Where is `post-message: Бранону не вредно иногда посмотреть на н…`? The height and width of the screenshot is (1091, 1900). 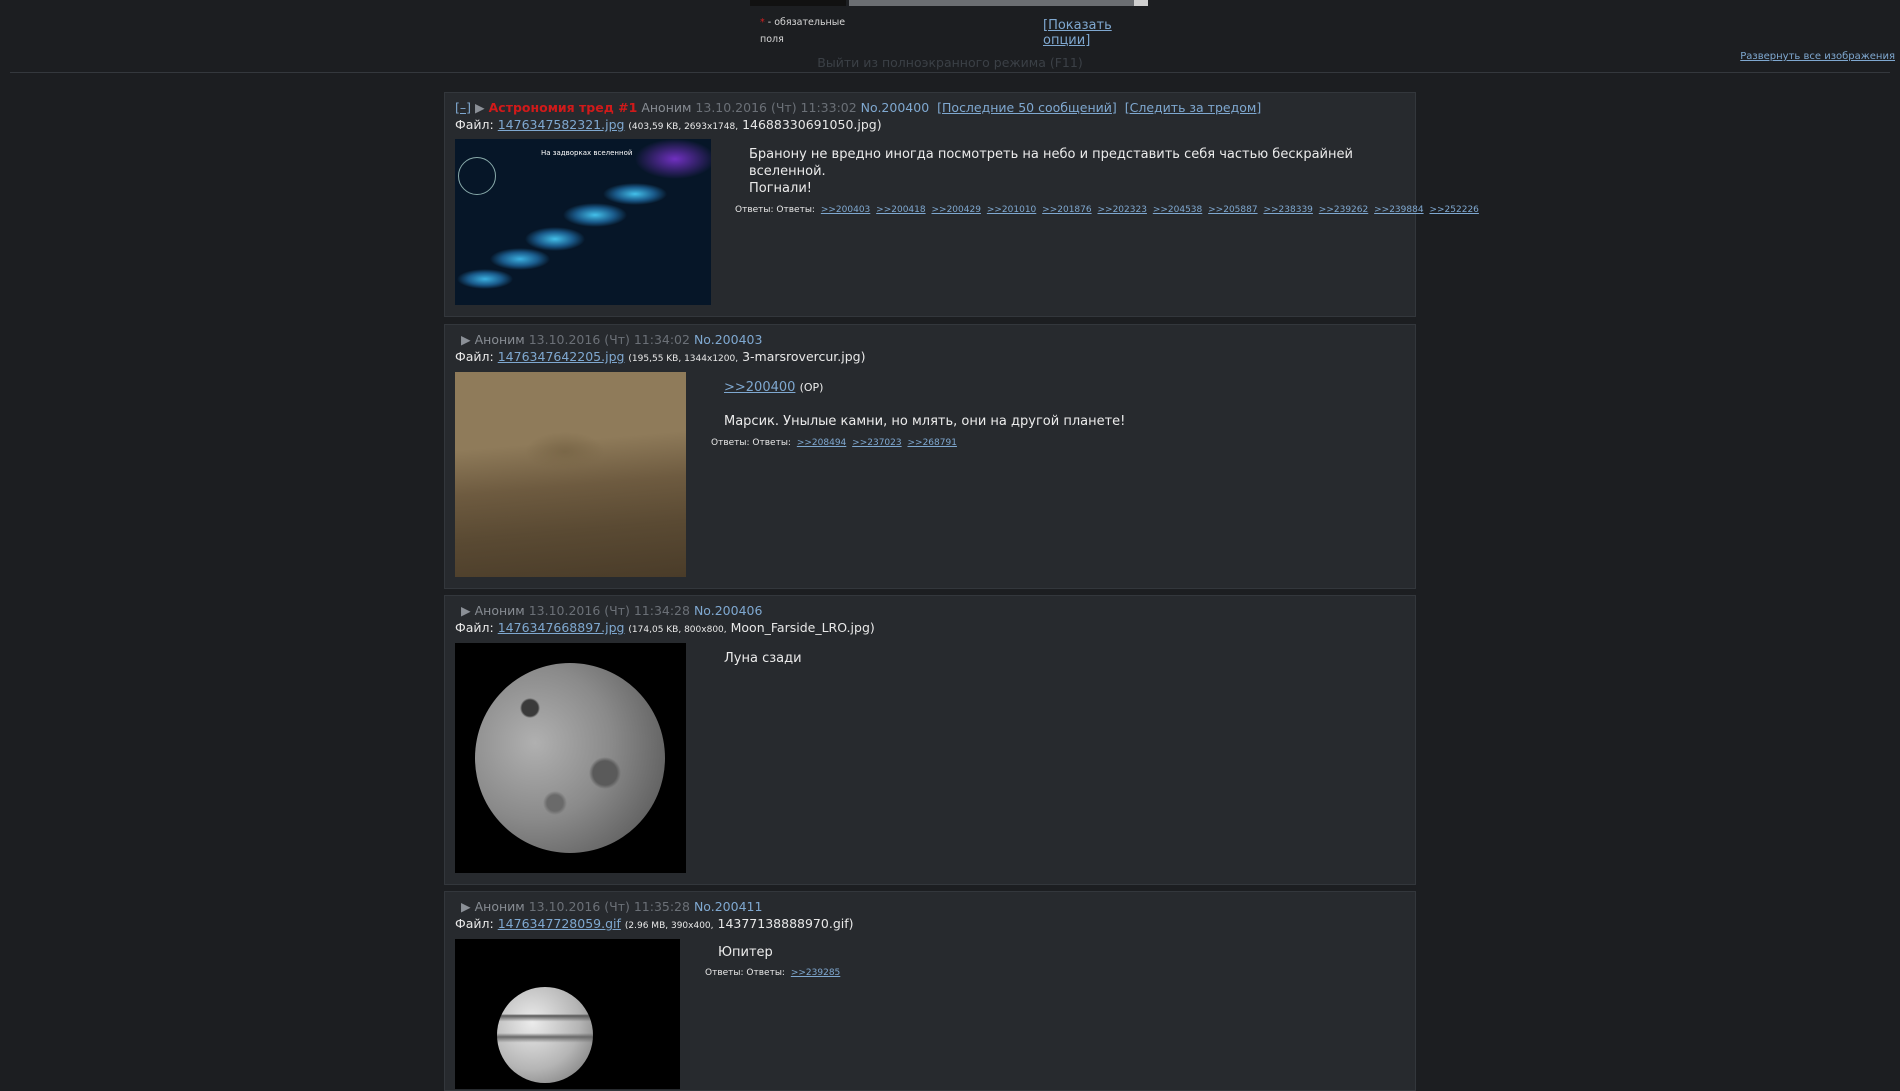 post-message: Бранону не вредно иногда посмотреть на н… is located at coordinates (1051, 163).